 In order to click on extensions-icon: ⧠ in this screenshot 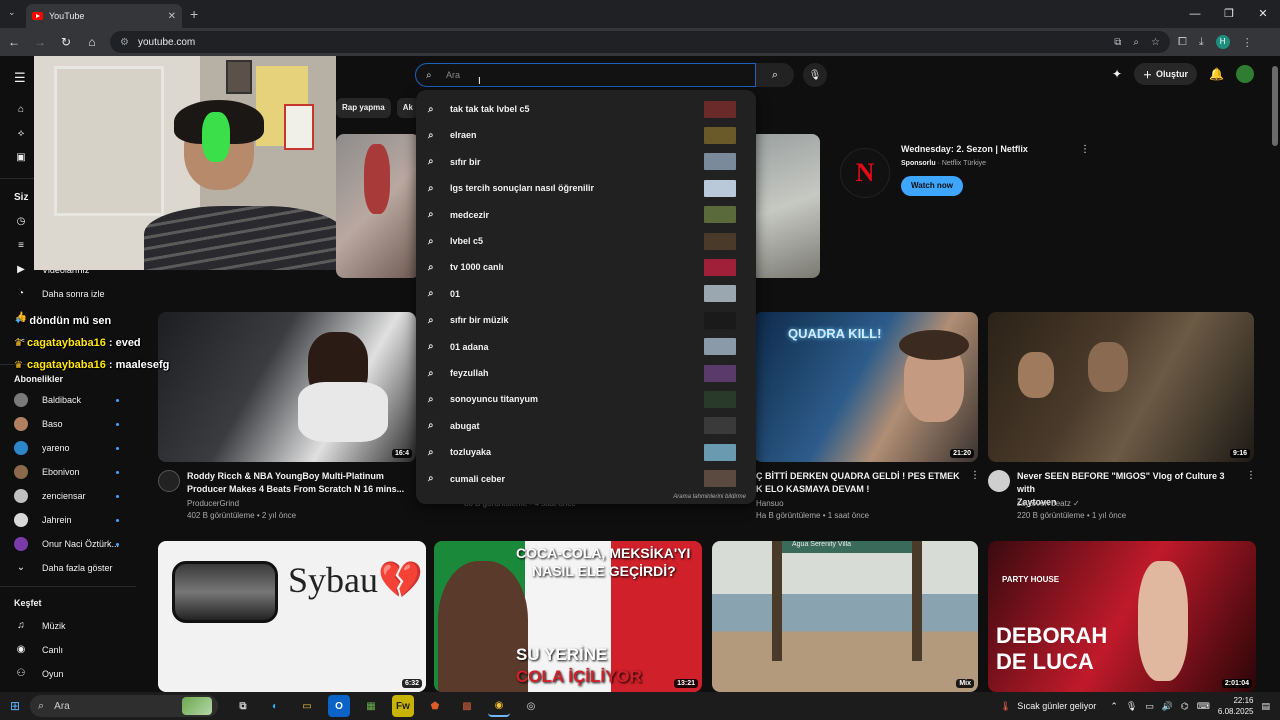, I will do `click(1182, 42)`.